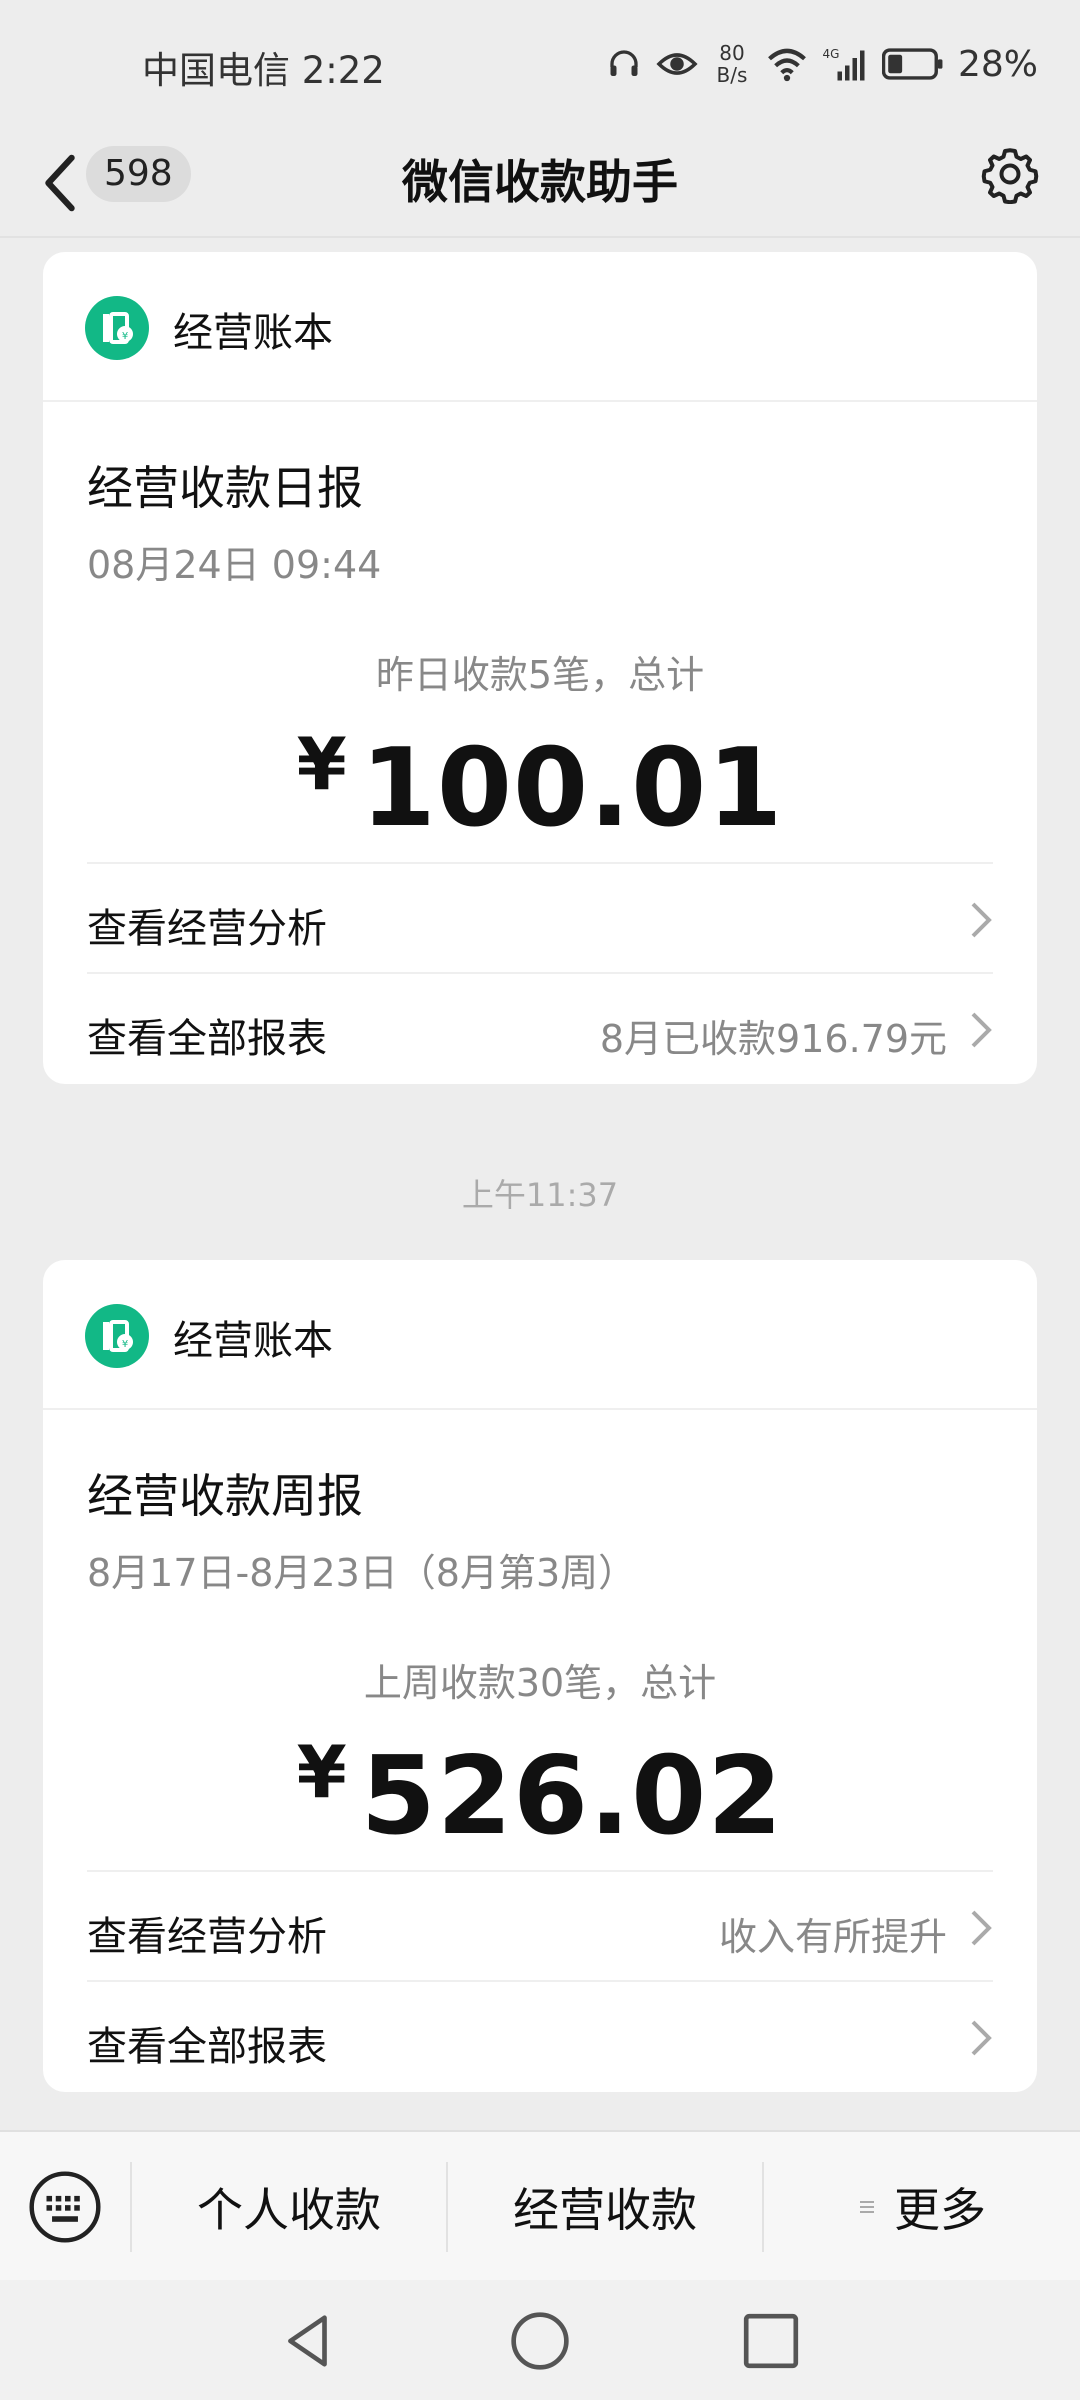 The image size is (1080, 2400). Describe the element at coordinates (263, 70) in the screenshot. I see `carrier-time: 中国电信 2:22` at that location.